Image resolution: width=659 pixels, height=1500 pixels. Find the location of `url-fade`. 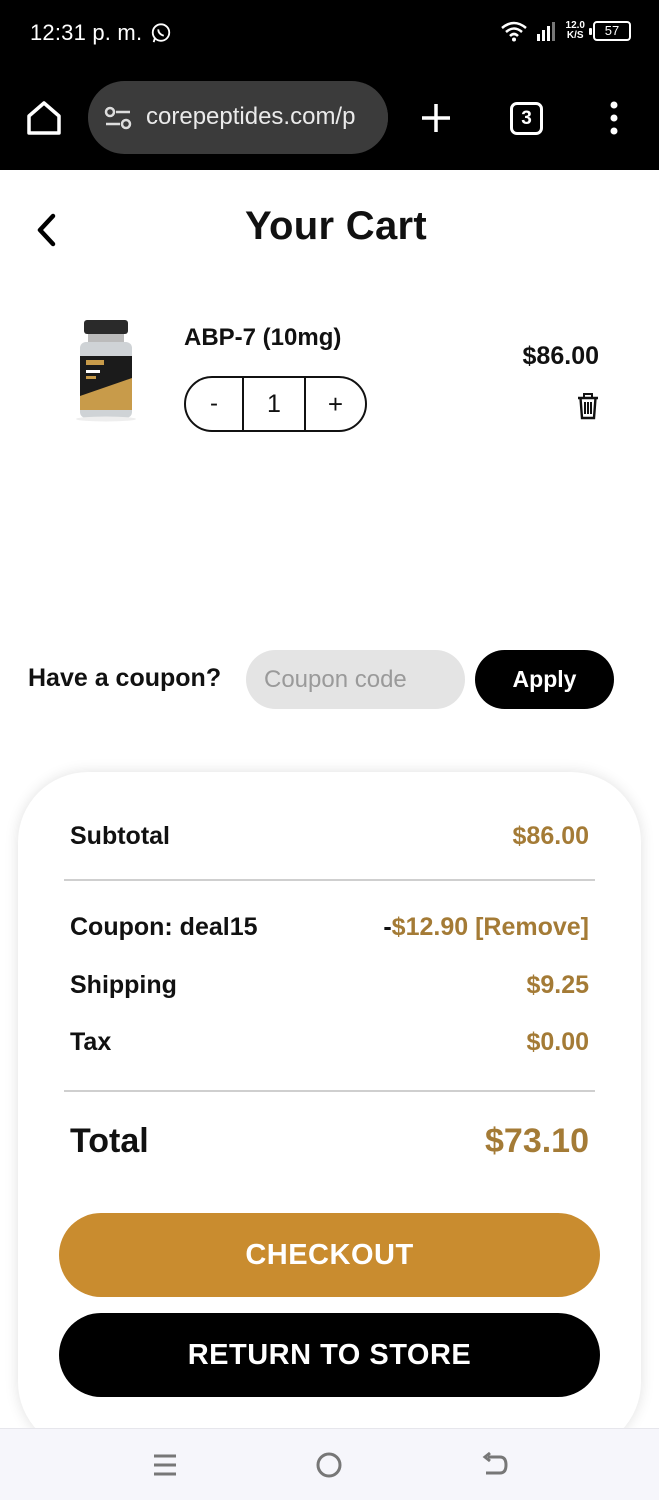

url-fade is located at coordinates (373, 117).